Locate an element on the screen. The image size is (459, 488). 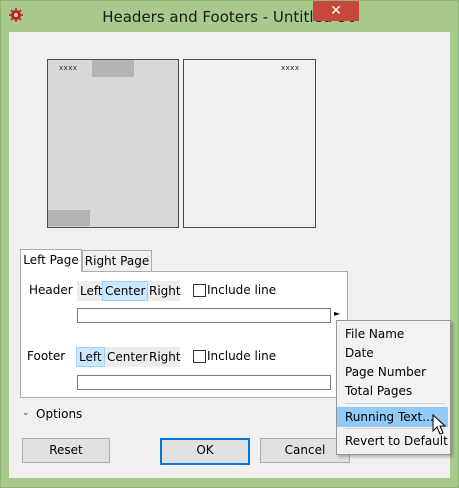
mouse-cursor-icon is located at coordinates (439, 424).